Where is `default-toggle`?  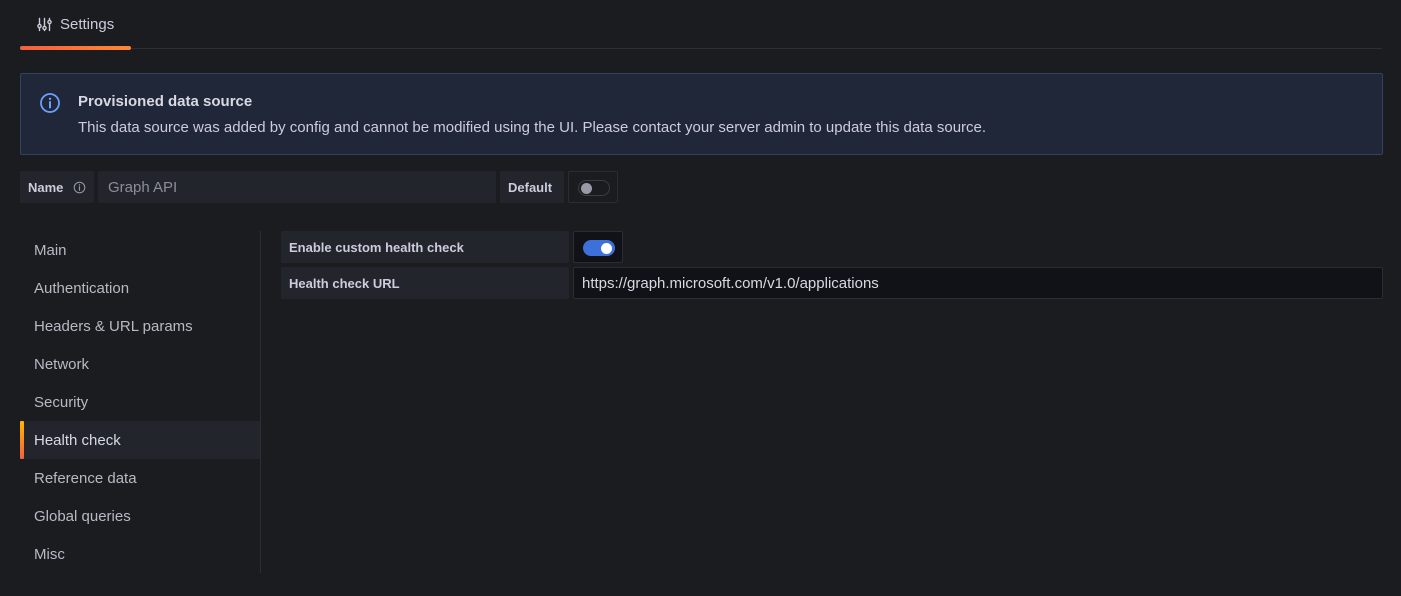
default-toggle is located at coordinates (594, 188).